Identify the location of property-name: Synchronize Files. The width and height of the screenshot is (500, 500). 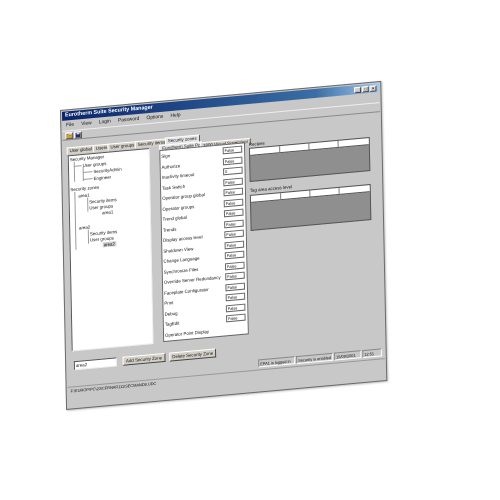
(181, 270).